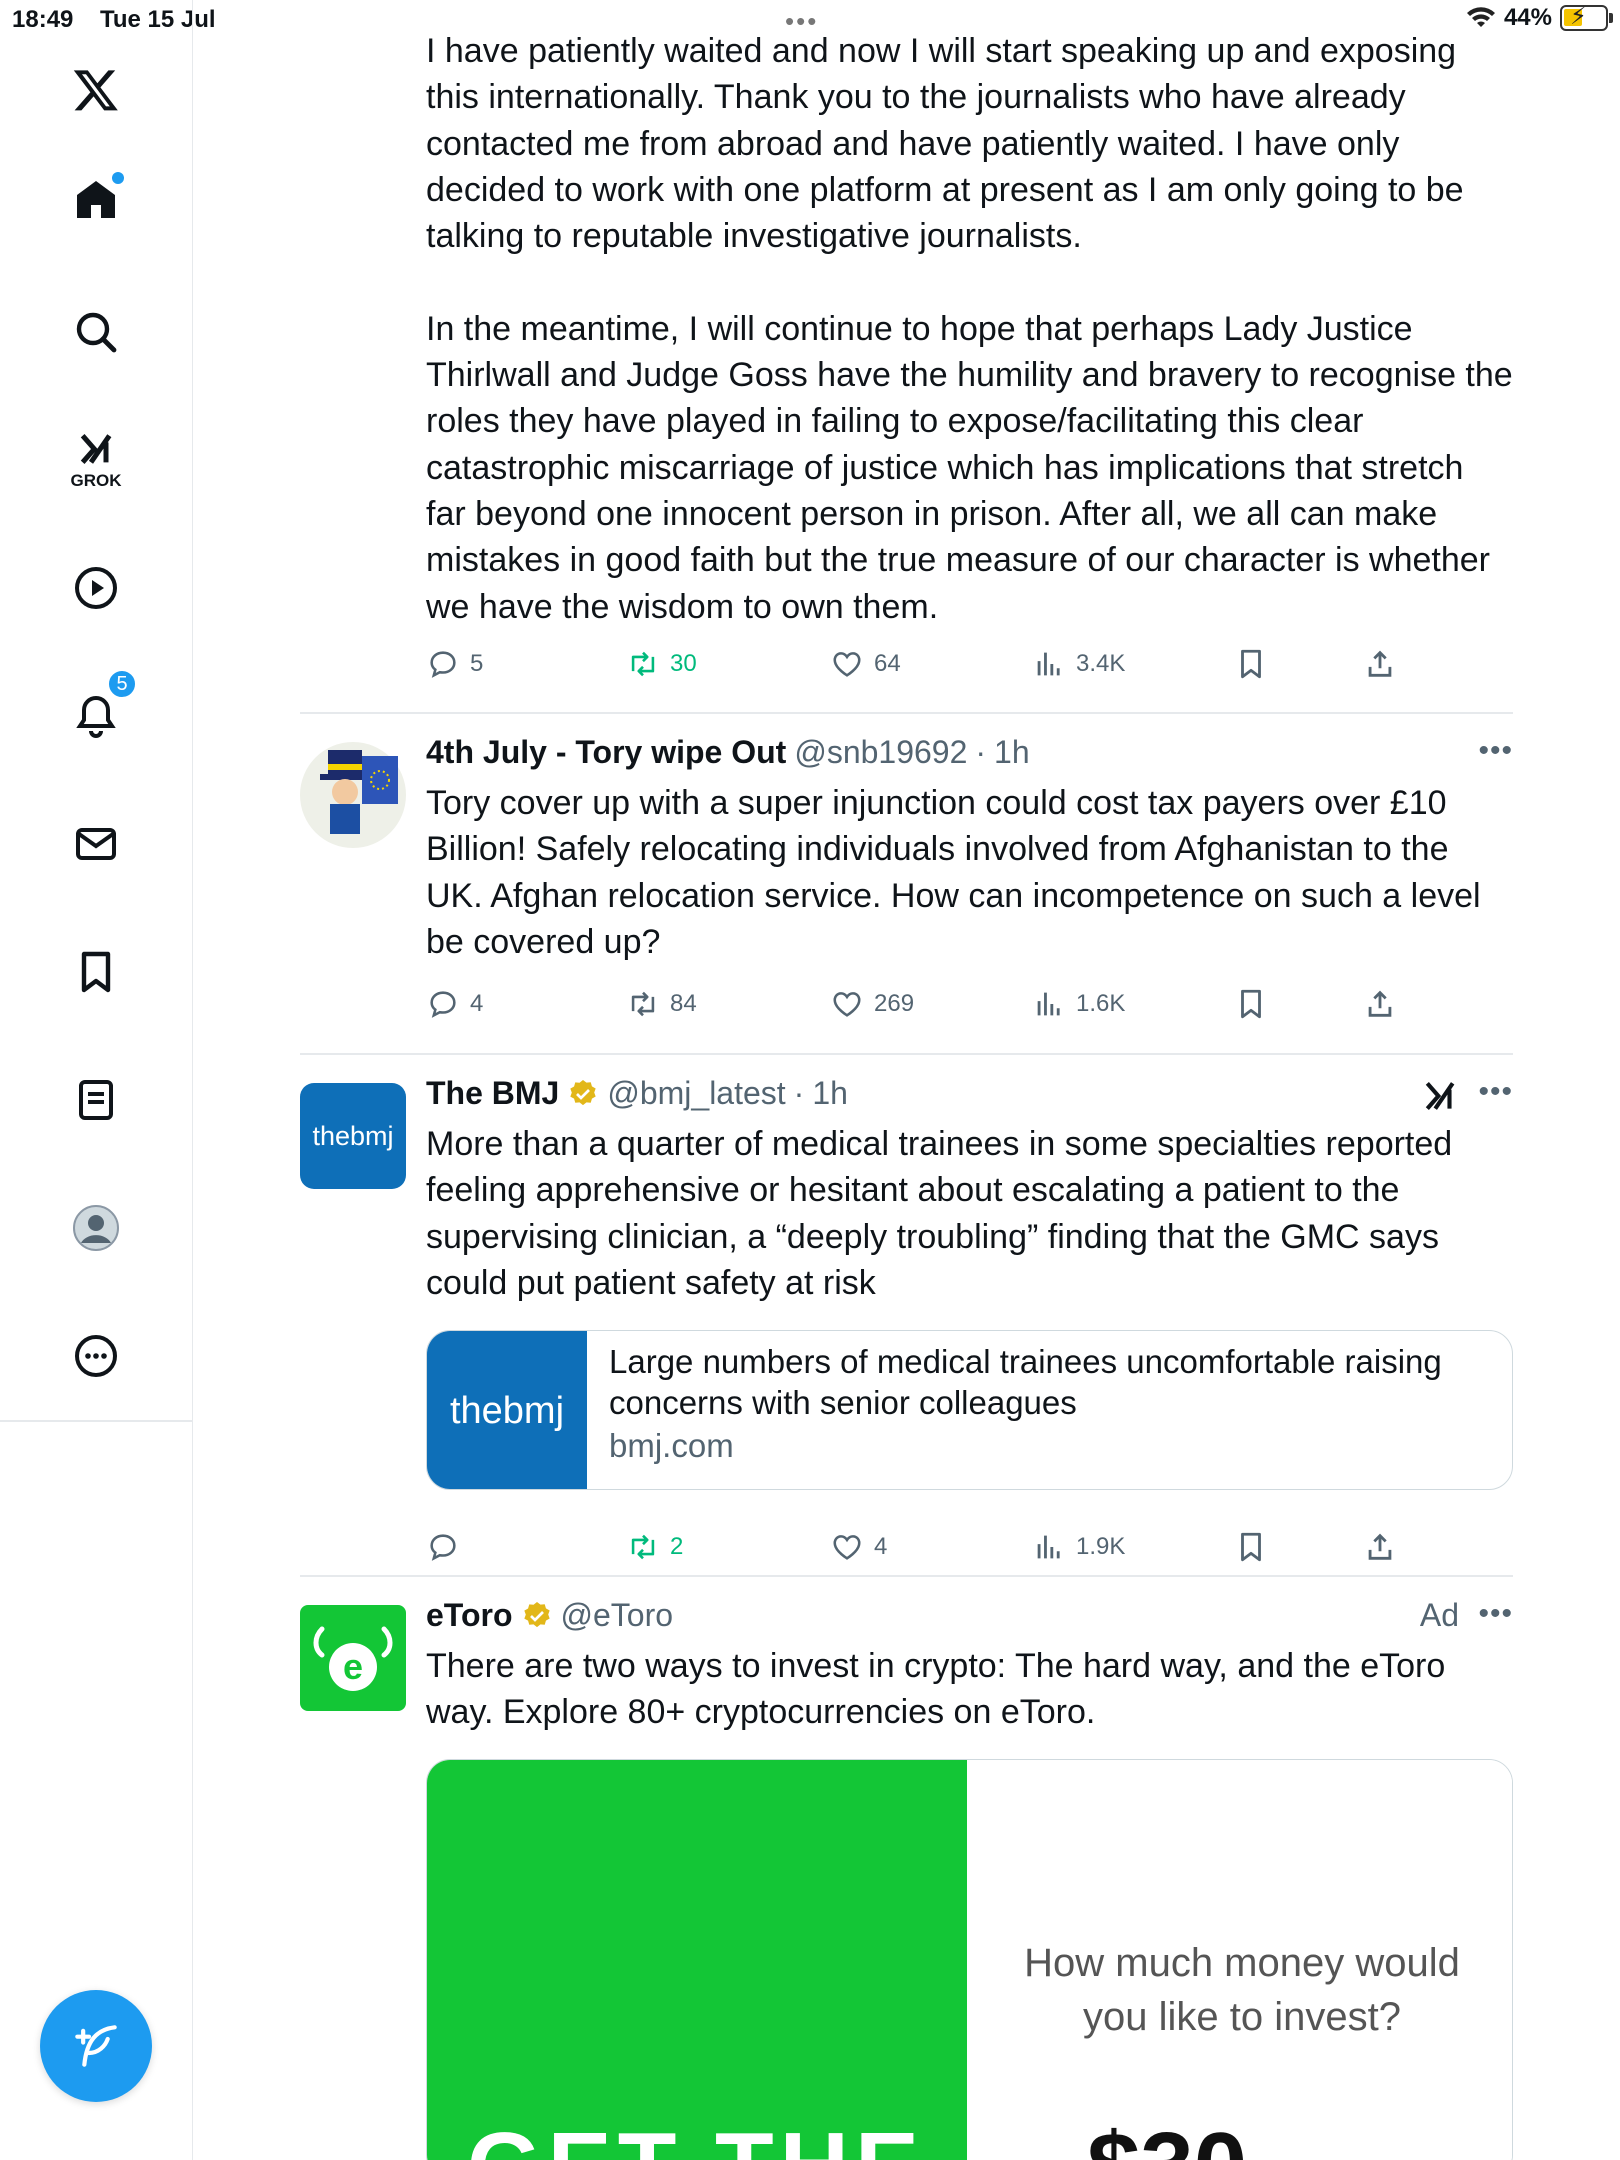 Image resolution: width=1620 pixels, height=2160 pixels. I want to click on list-icon, so click(96, 1100).